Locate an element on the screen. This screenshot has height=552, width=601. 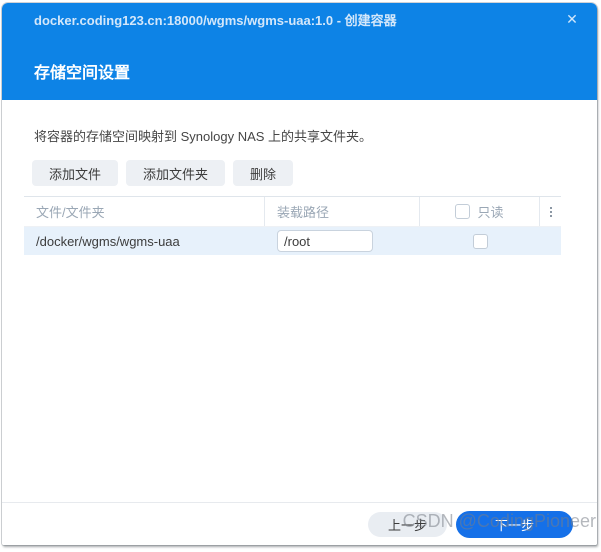
readonly-row-checkbox is located at coordinates (480, 241).